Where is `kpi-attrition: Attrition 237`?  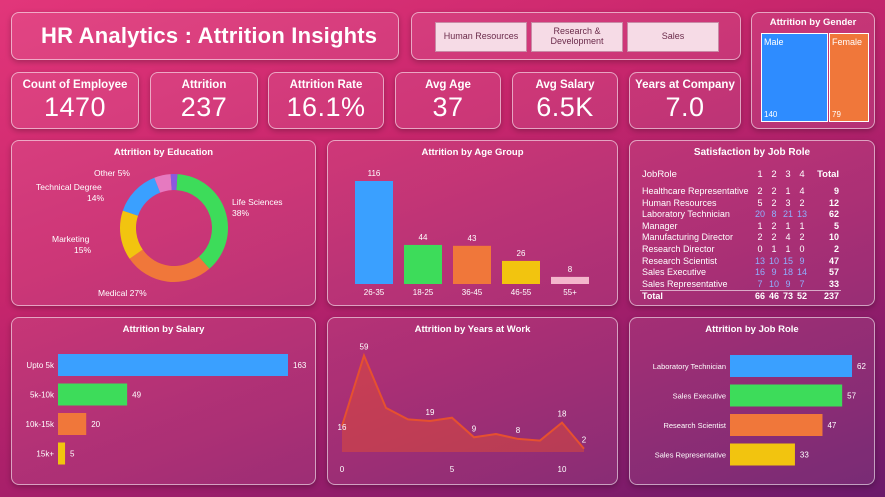
kpi-attrition: Attrition 237 is located at coordinates (204, 100).